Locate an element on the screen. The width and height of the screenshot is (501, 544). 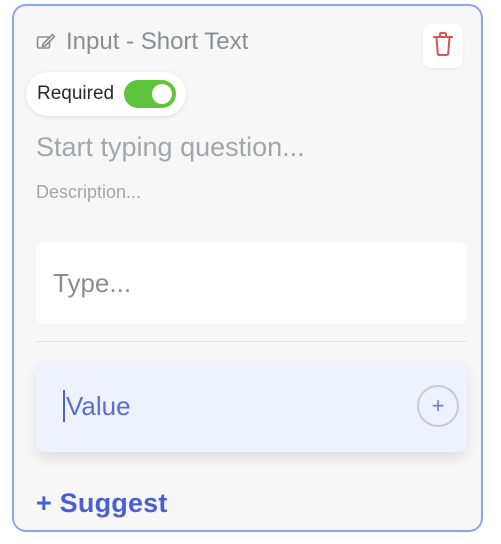
required-toggle is located at coordinates (150, 94).